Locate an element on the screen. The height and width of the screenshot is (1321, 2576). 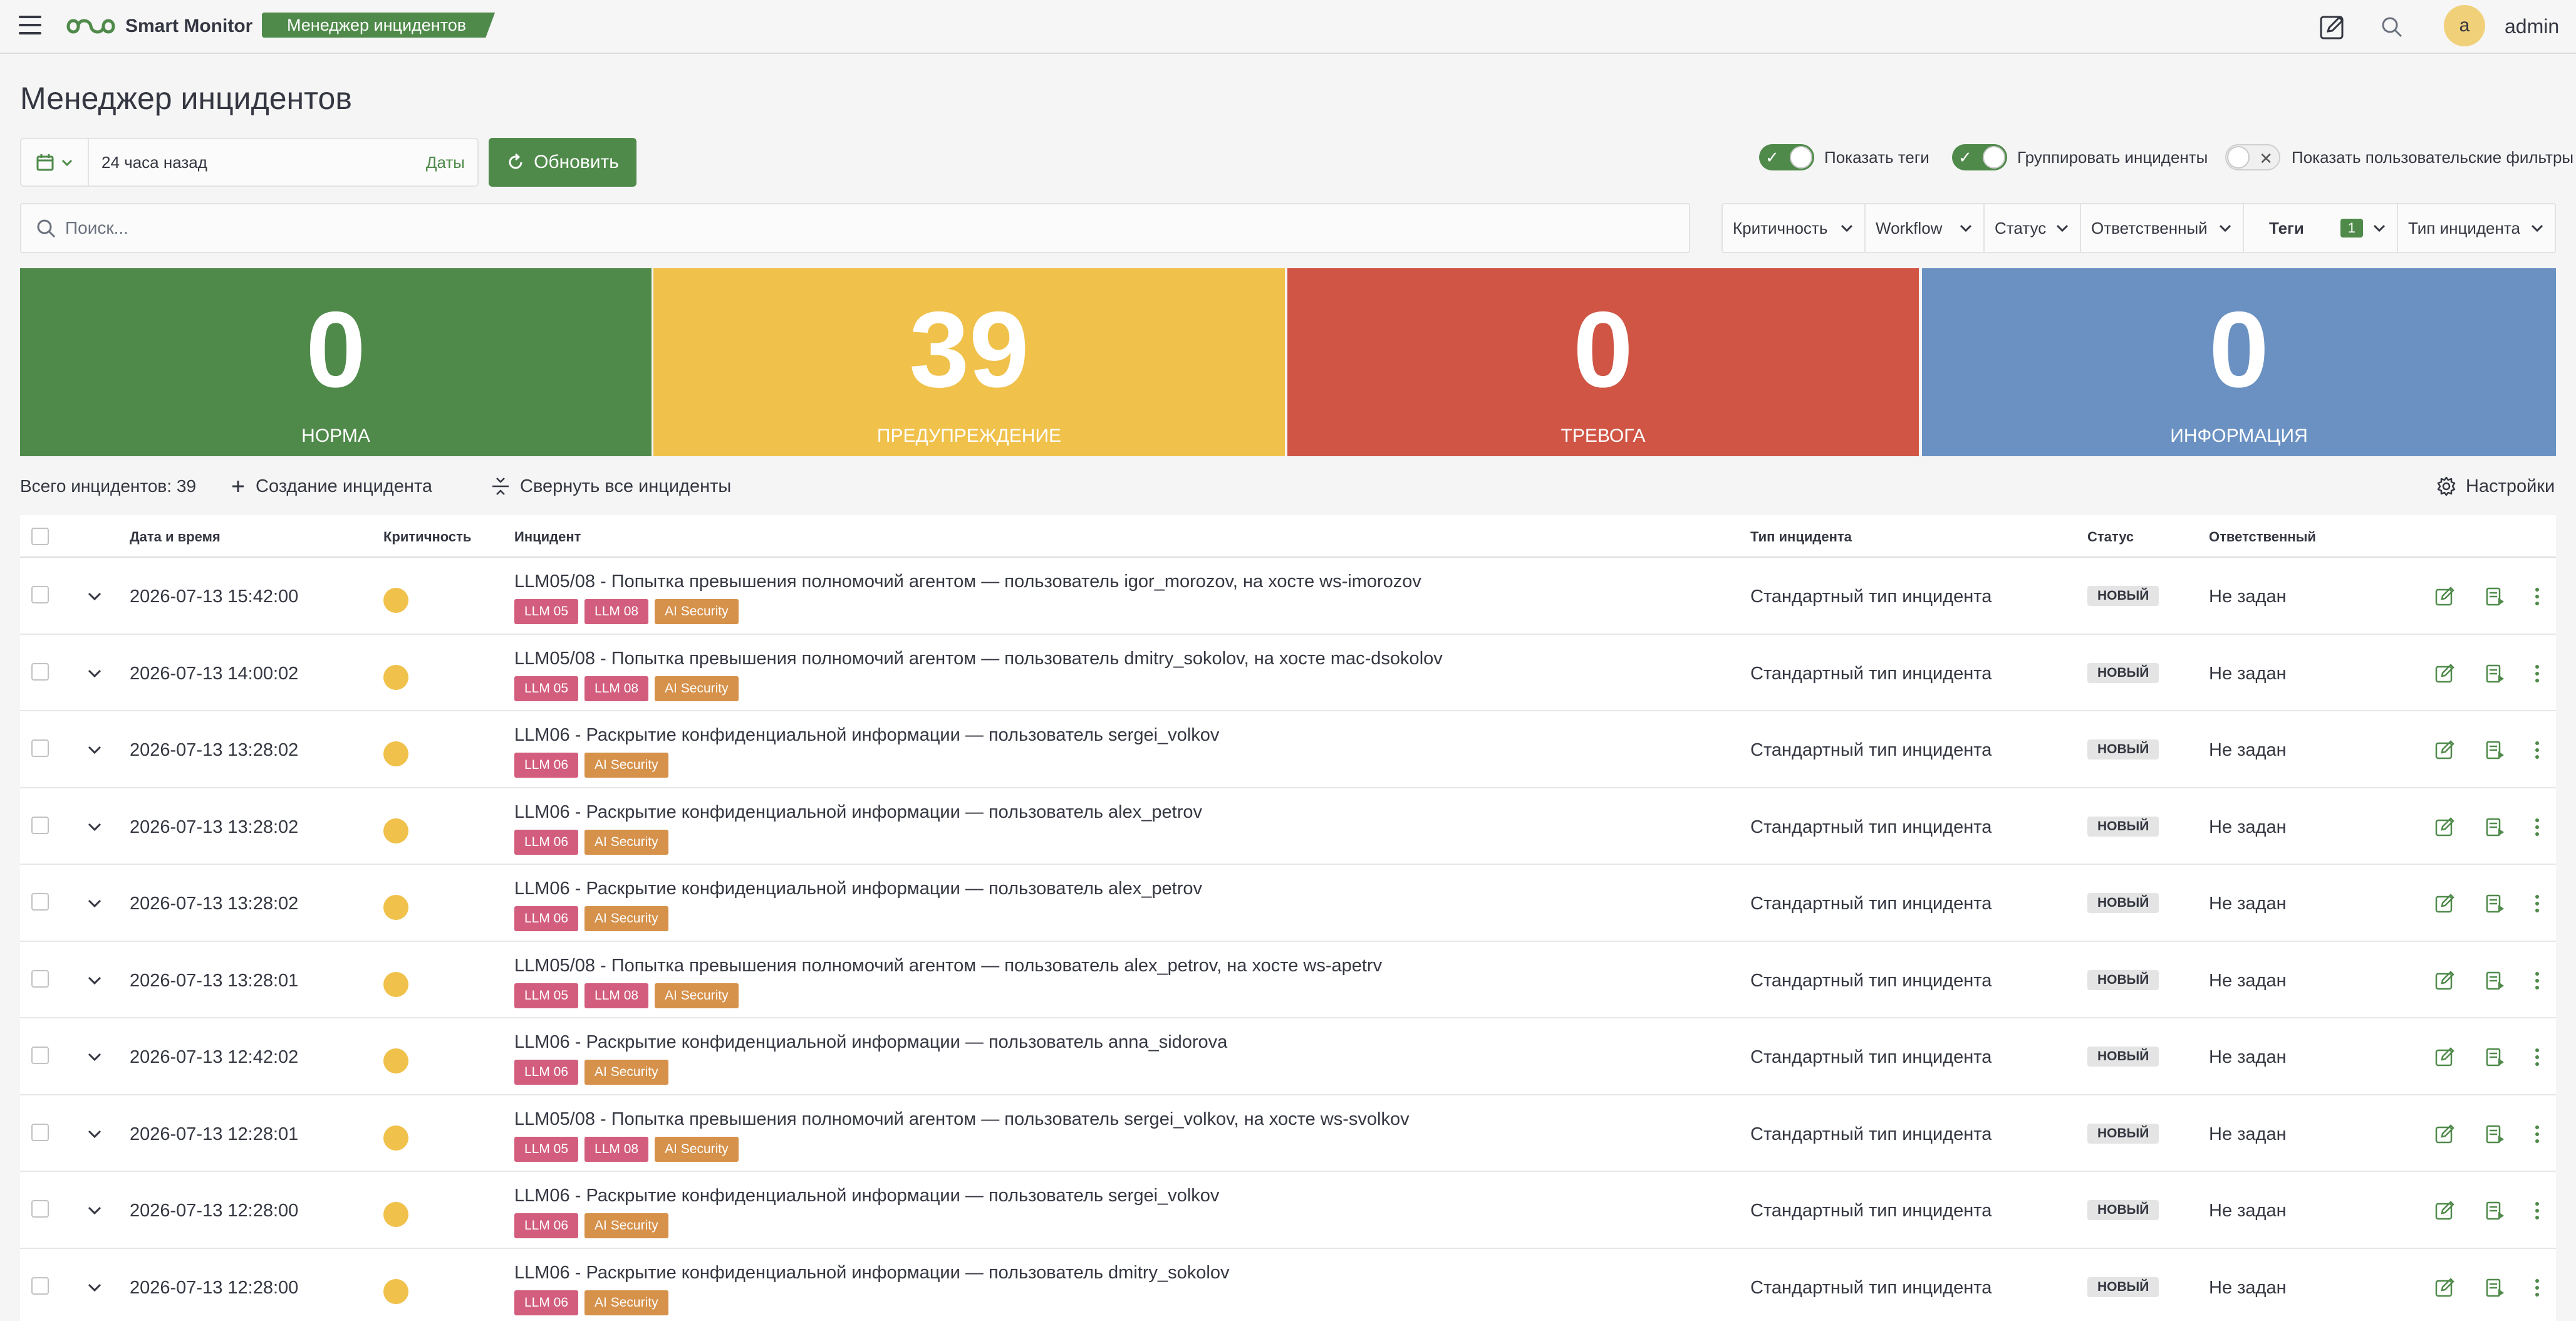
filter-status: Статус is located at coordinates (2033, 228).